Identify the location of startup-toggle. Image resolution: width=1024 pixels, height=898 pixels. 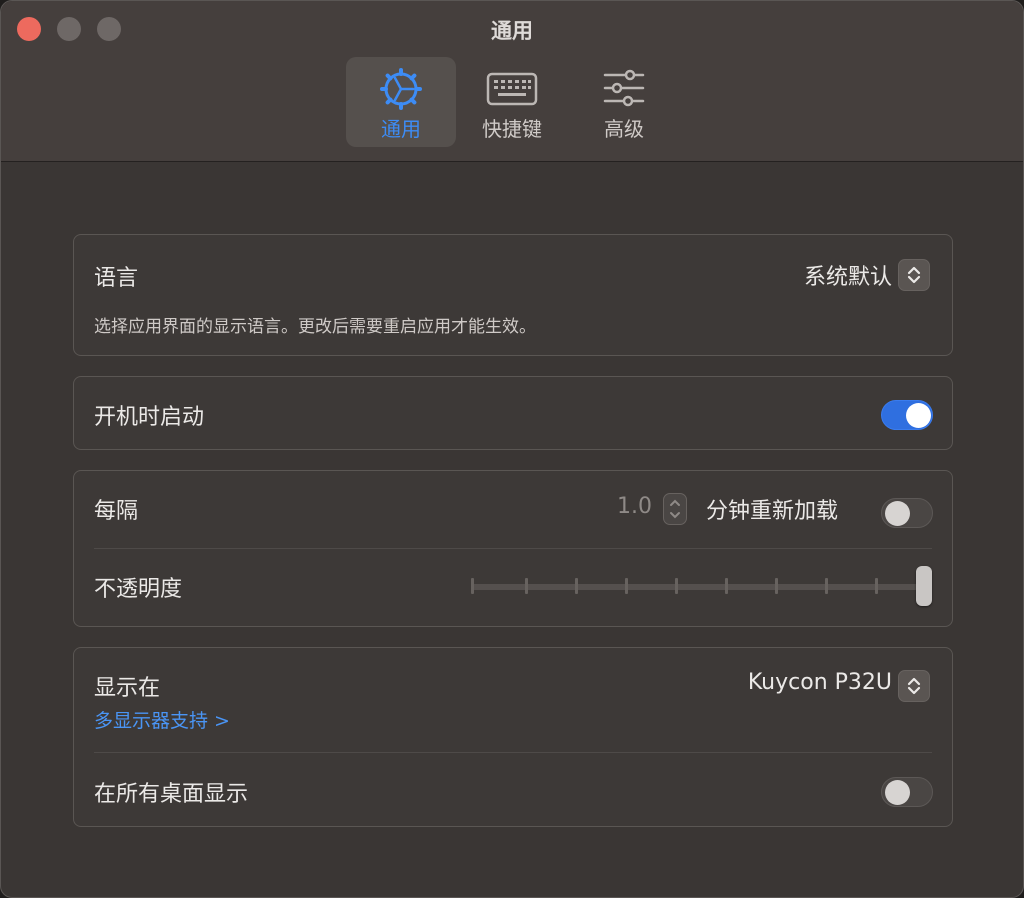
(907, 415).